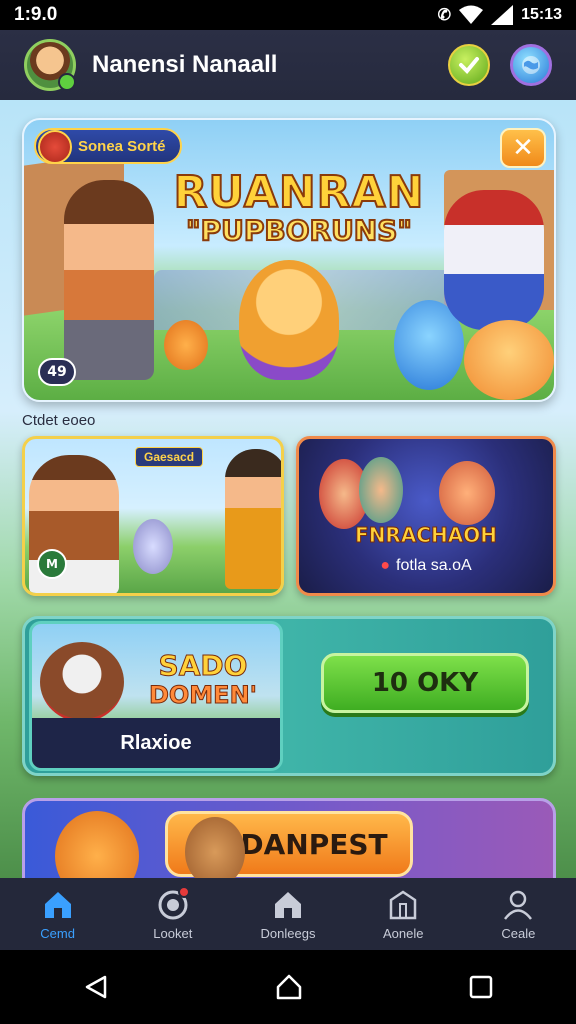 This screenshot has height=1024, width=576. I want to click on status-icons: ✆ 15:13, so click(500, 15).